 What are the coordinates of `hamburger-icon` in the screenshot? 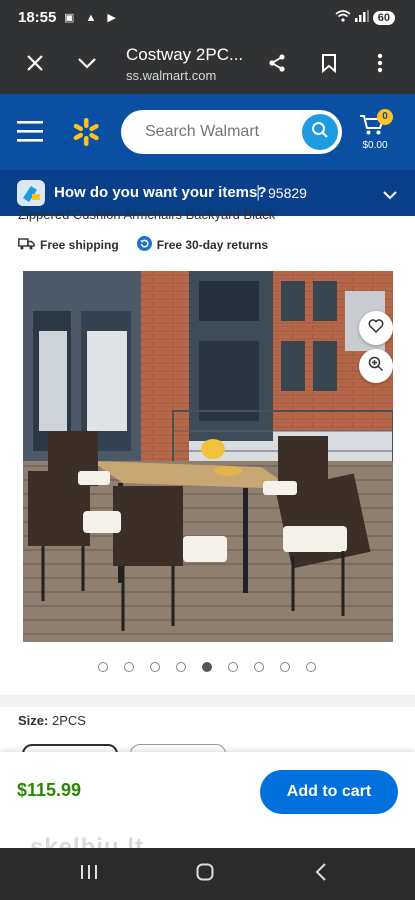 It's located at (30, 133).